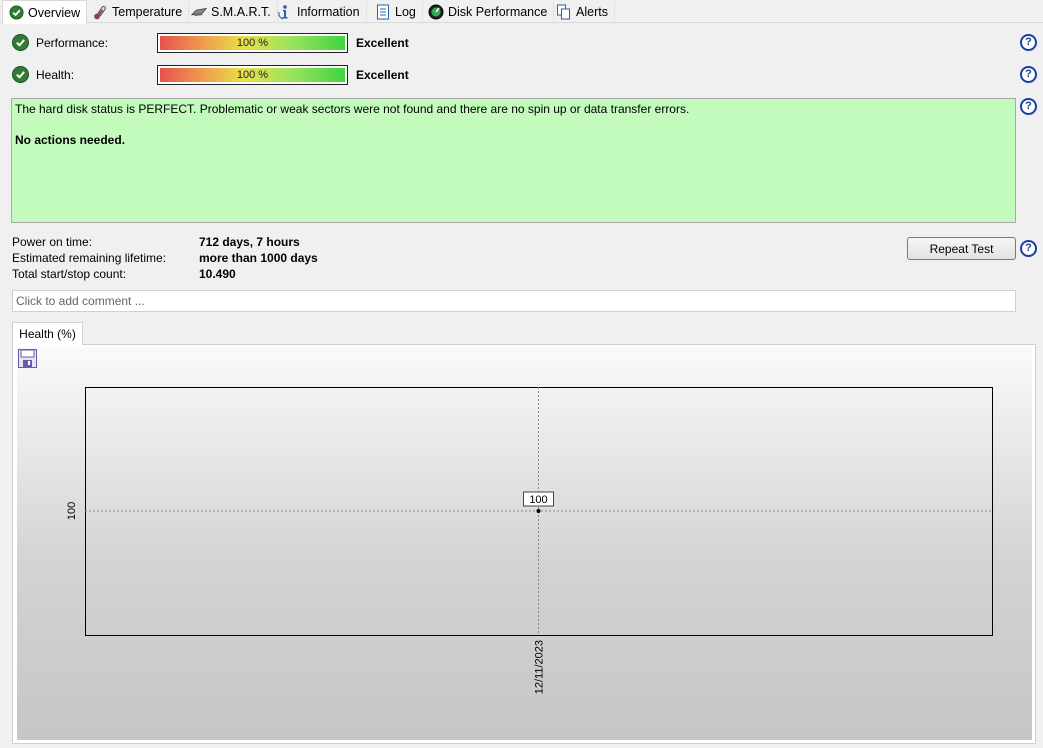 The width and height of the screenshot is (1043, 748). What do you see at coordinates (147, 12) in the screenshot?
I see `tab-label: Temperature` at bounding box center [147, 12].